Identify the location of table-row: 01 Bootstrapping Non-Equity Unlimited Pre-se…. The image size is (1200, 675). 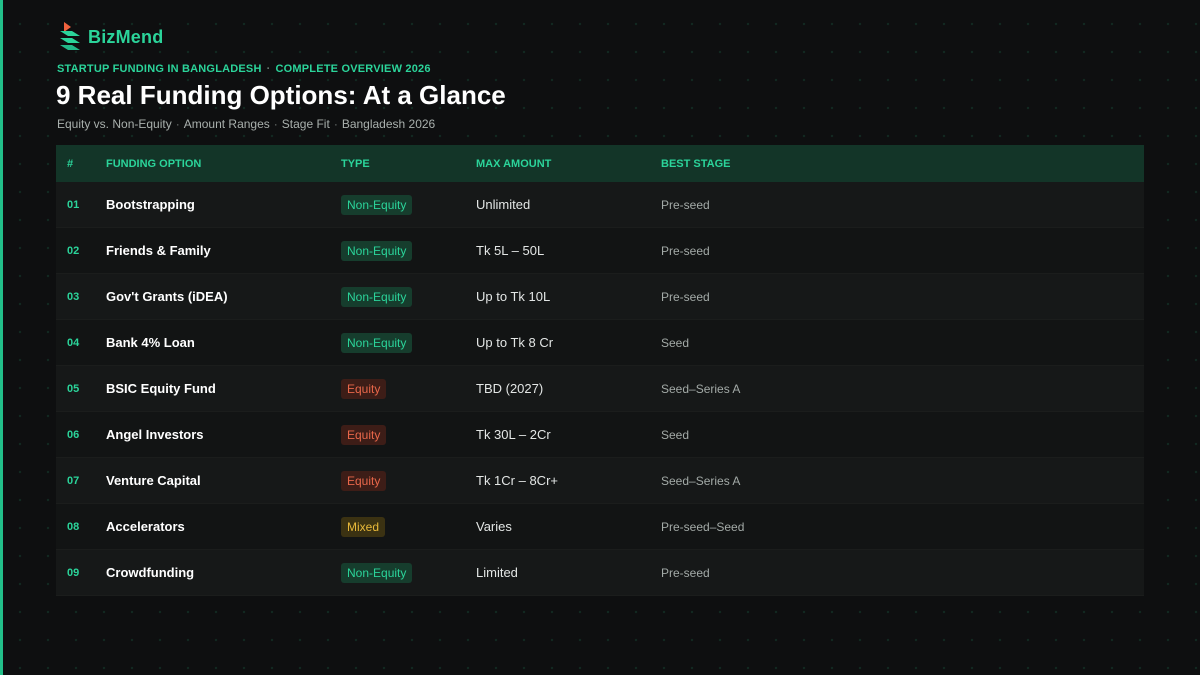
(600, 205).